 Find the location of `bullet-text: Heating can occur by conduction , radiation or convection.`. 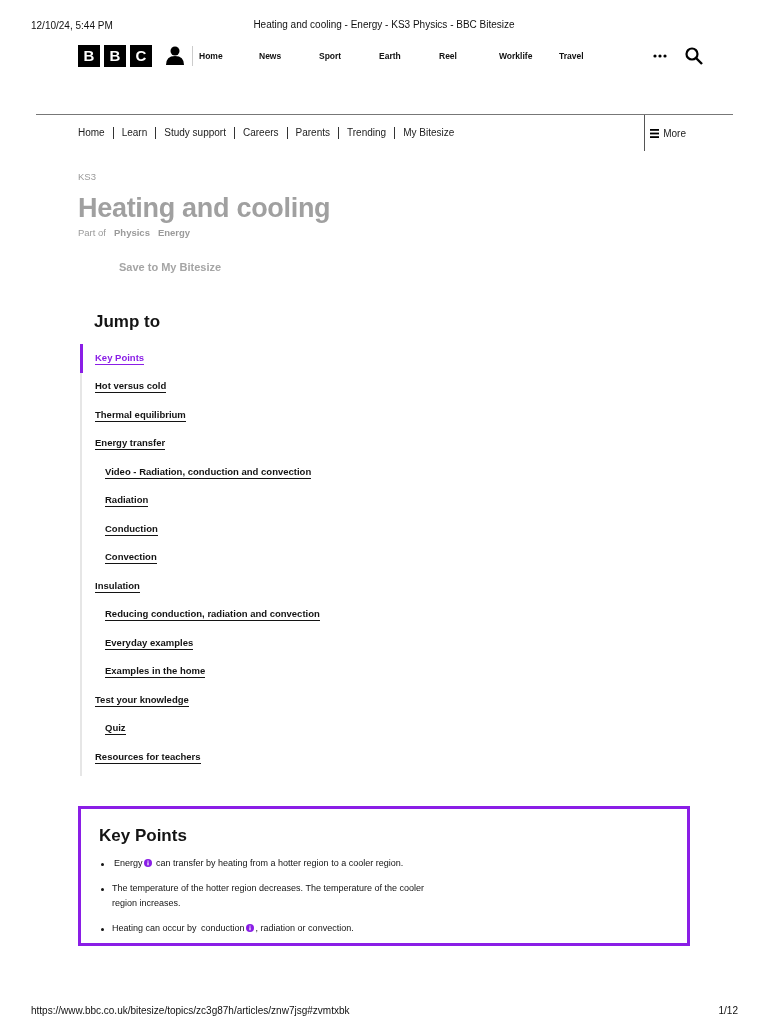

bullet-text: Heating can occur by conduction , radiation or convection. is located at coordinates (233, 928).